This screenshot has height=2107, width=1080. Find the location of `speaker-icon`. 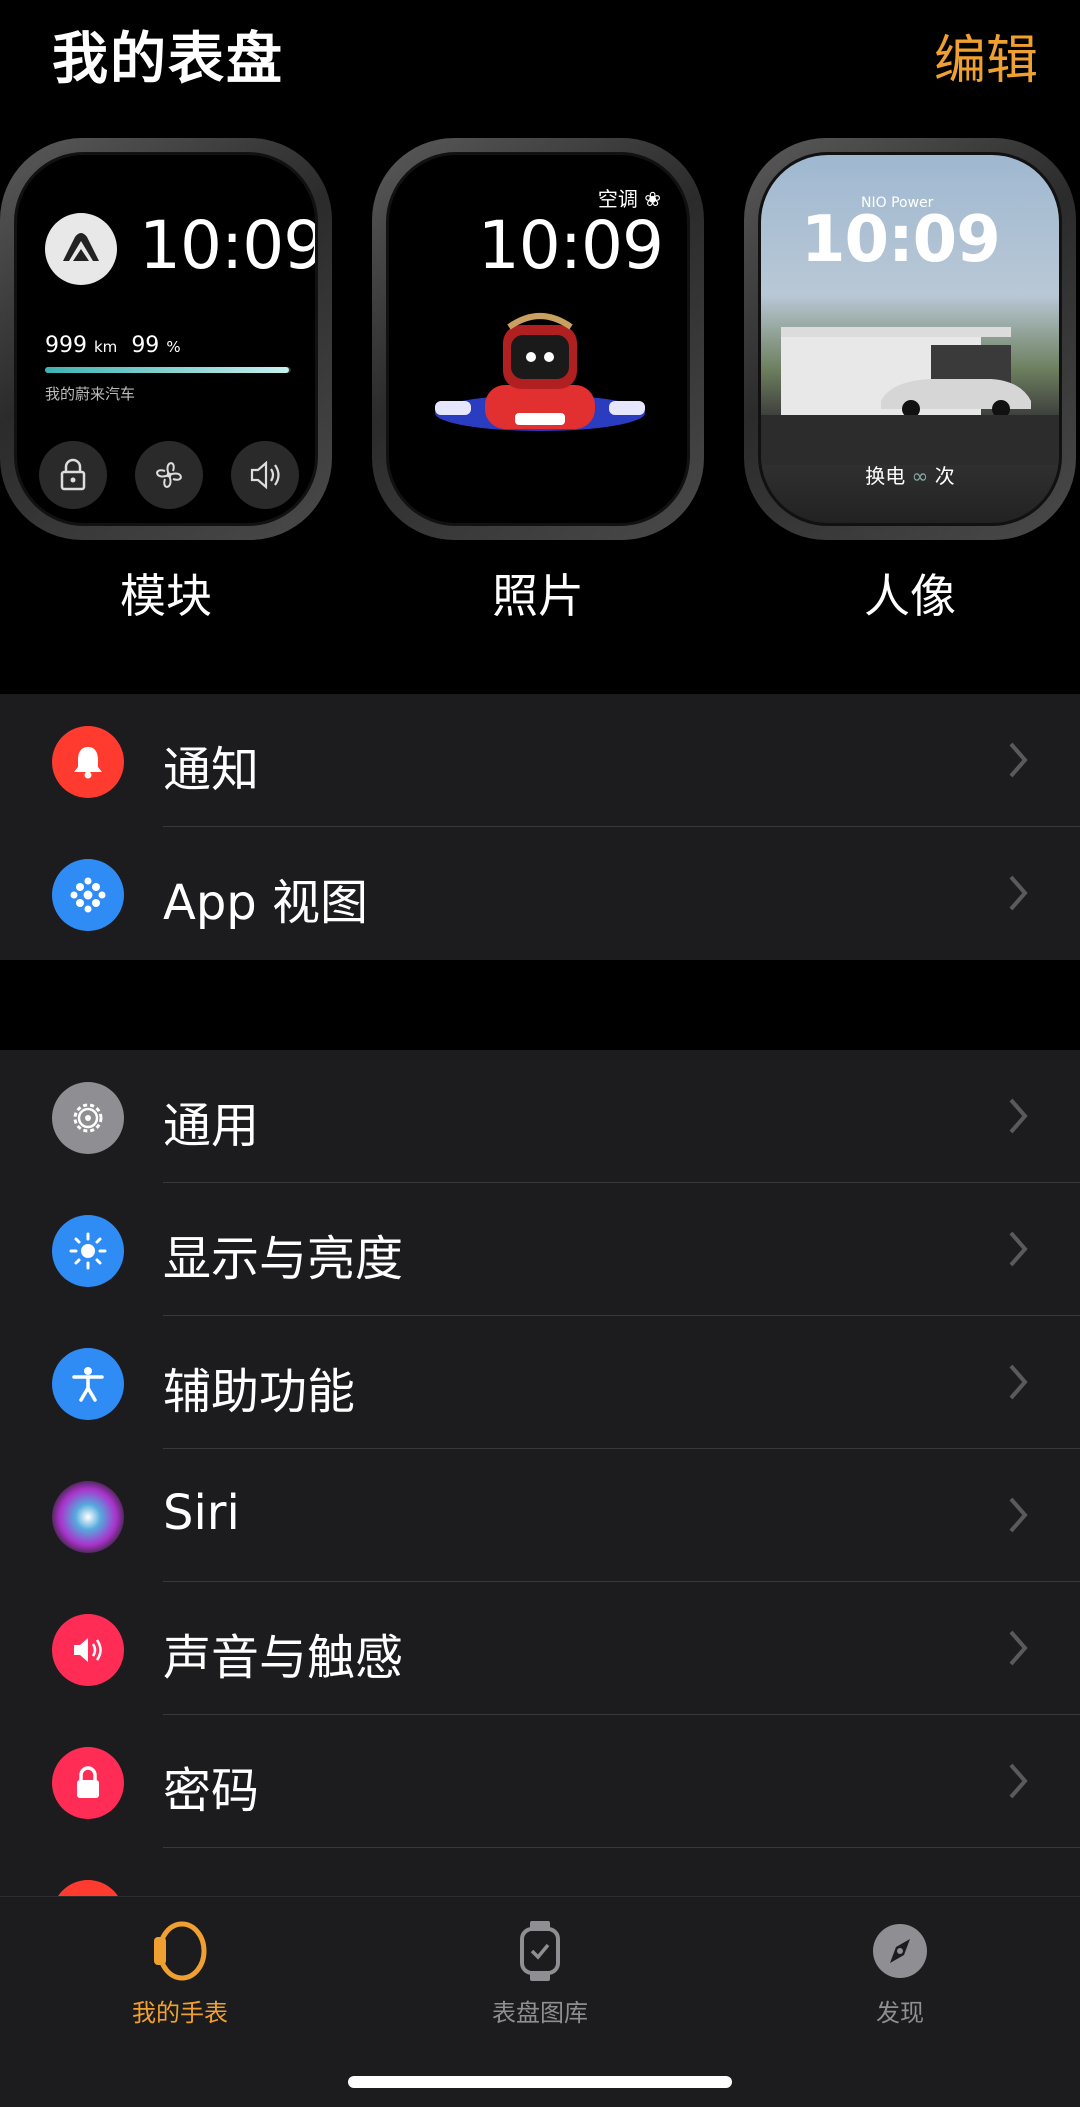

speaker-icon is located at coordinates (88, 1650).